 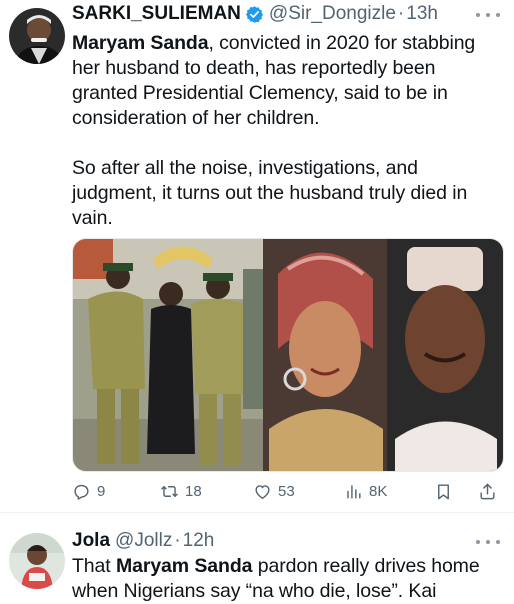 What do you see at coordinates (342, 43) in the screenshot?
I see `text-line: , convicted in 2020 for stabbing` at bounding box center [342, 43].